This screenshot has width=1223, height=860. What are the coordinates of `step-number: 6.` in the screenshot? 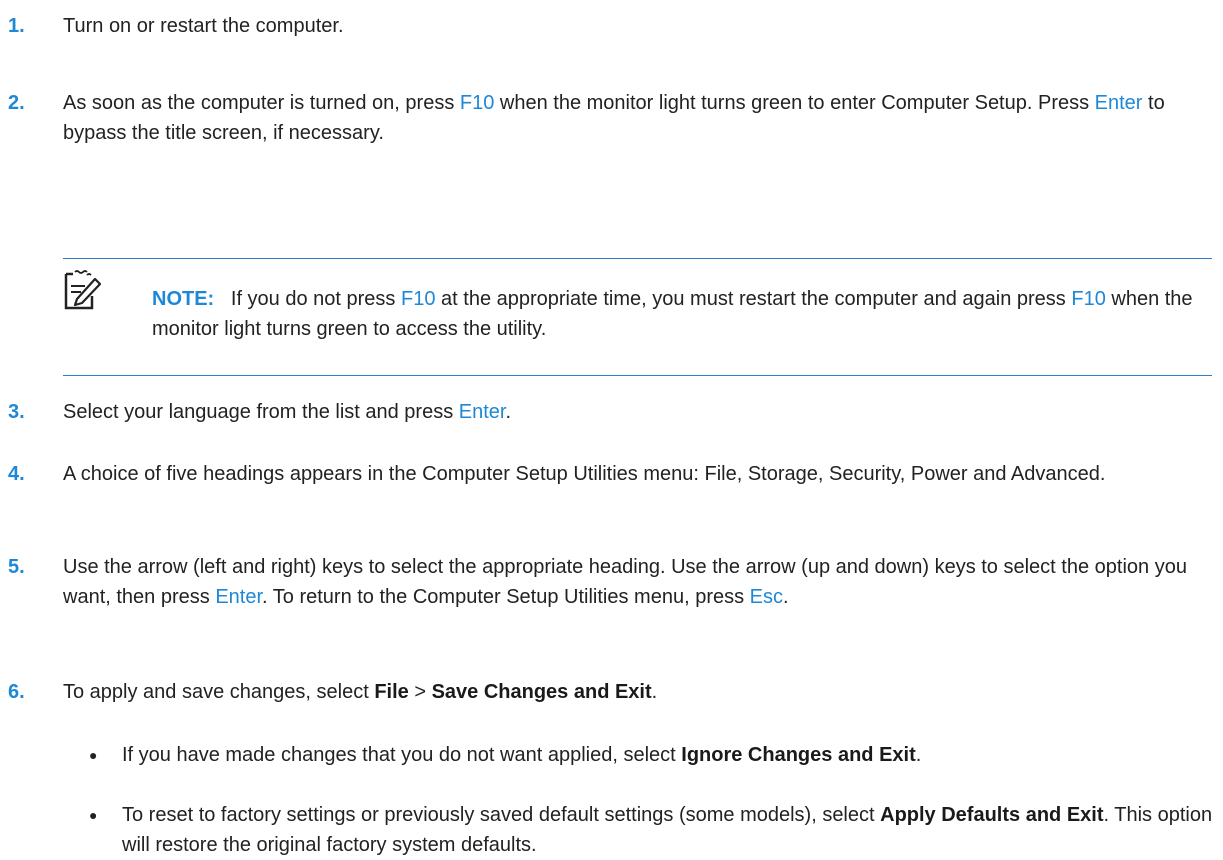 It's located at (16, 692).